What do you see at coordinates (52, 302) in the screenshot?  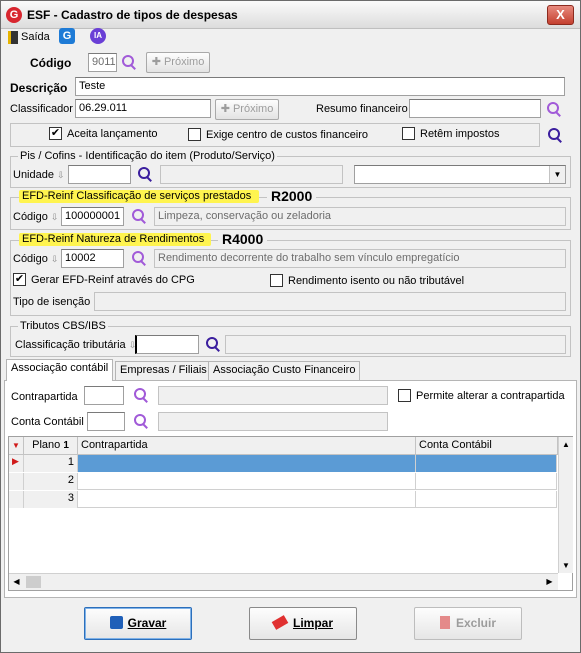 I see `tipo-isencao-label: Tipo de isenção` at bounding box center [52, 302].